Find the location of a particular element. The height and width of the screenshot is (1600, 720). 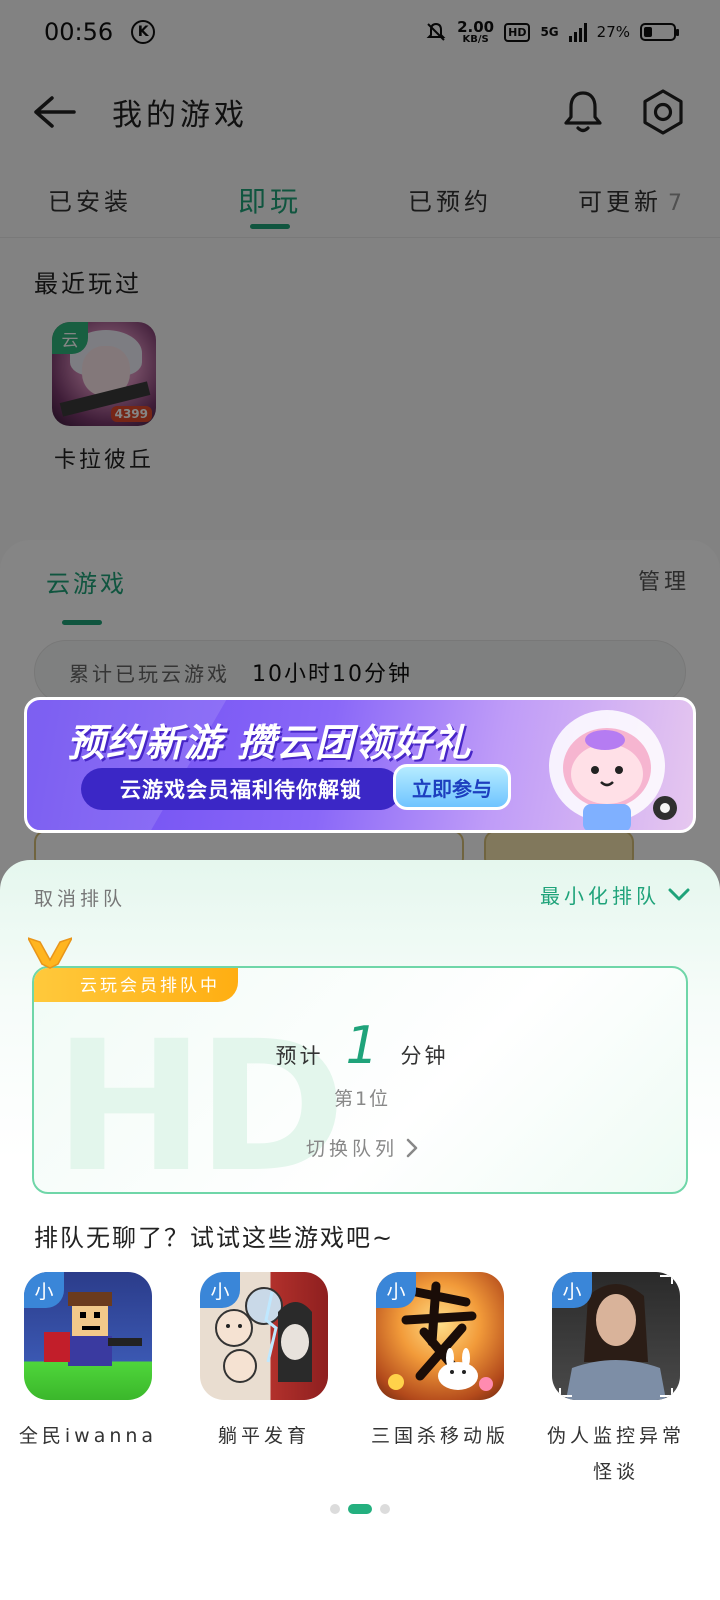

switch-queue-button: 切换队列 is located at coordinates (360, 1147).